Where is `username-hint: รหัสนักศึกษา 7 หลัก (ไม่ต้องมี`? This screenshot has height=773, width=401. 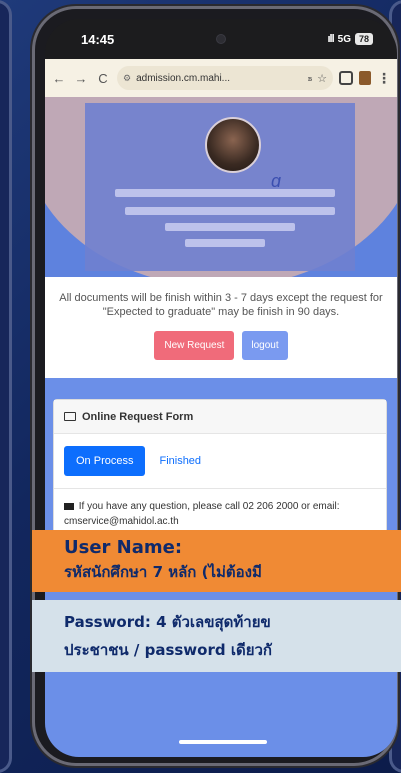
username-hint: รหัสนักศึกษา 7 หลัก (ไม่ต้องมี is located at coordinates (163, 572).